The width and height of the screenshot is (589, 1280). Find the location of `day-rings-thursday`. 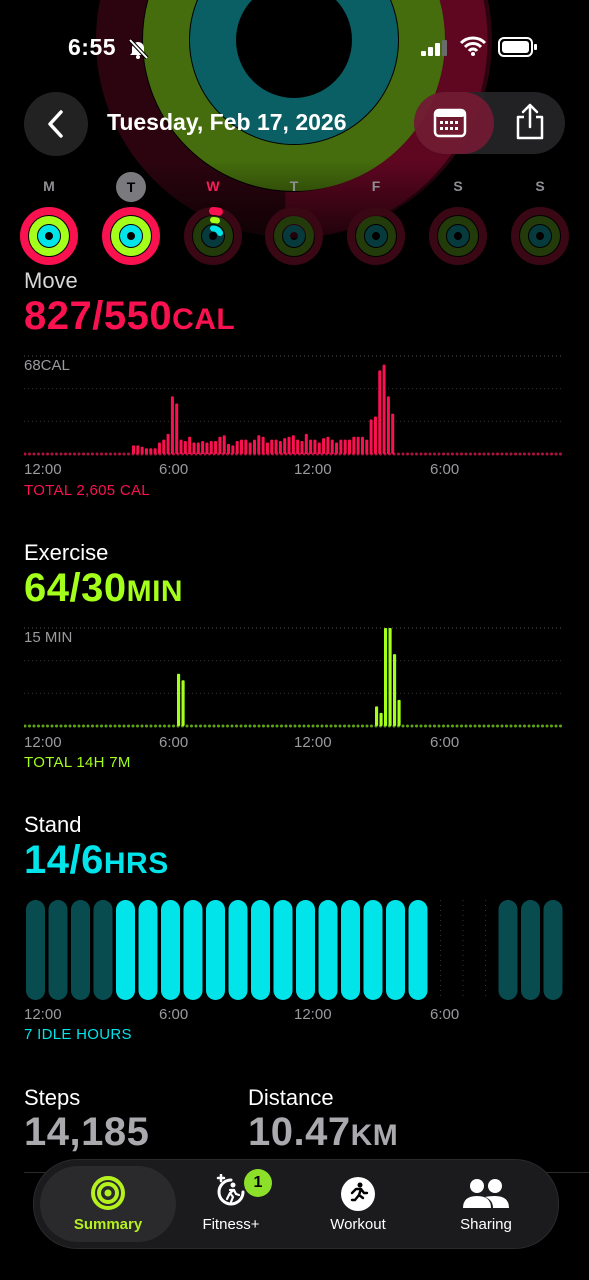

day-rings-thursday is located at coordinates (294, 236).